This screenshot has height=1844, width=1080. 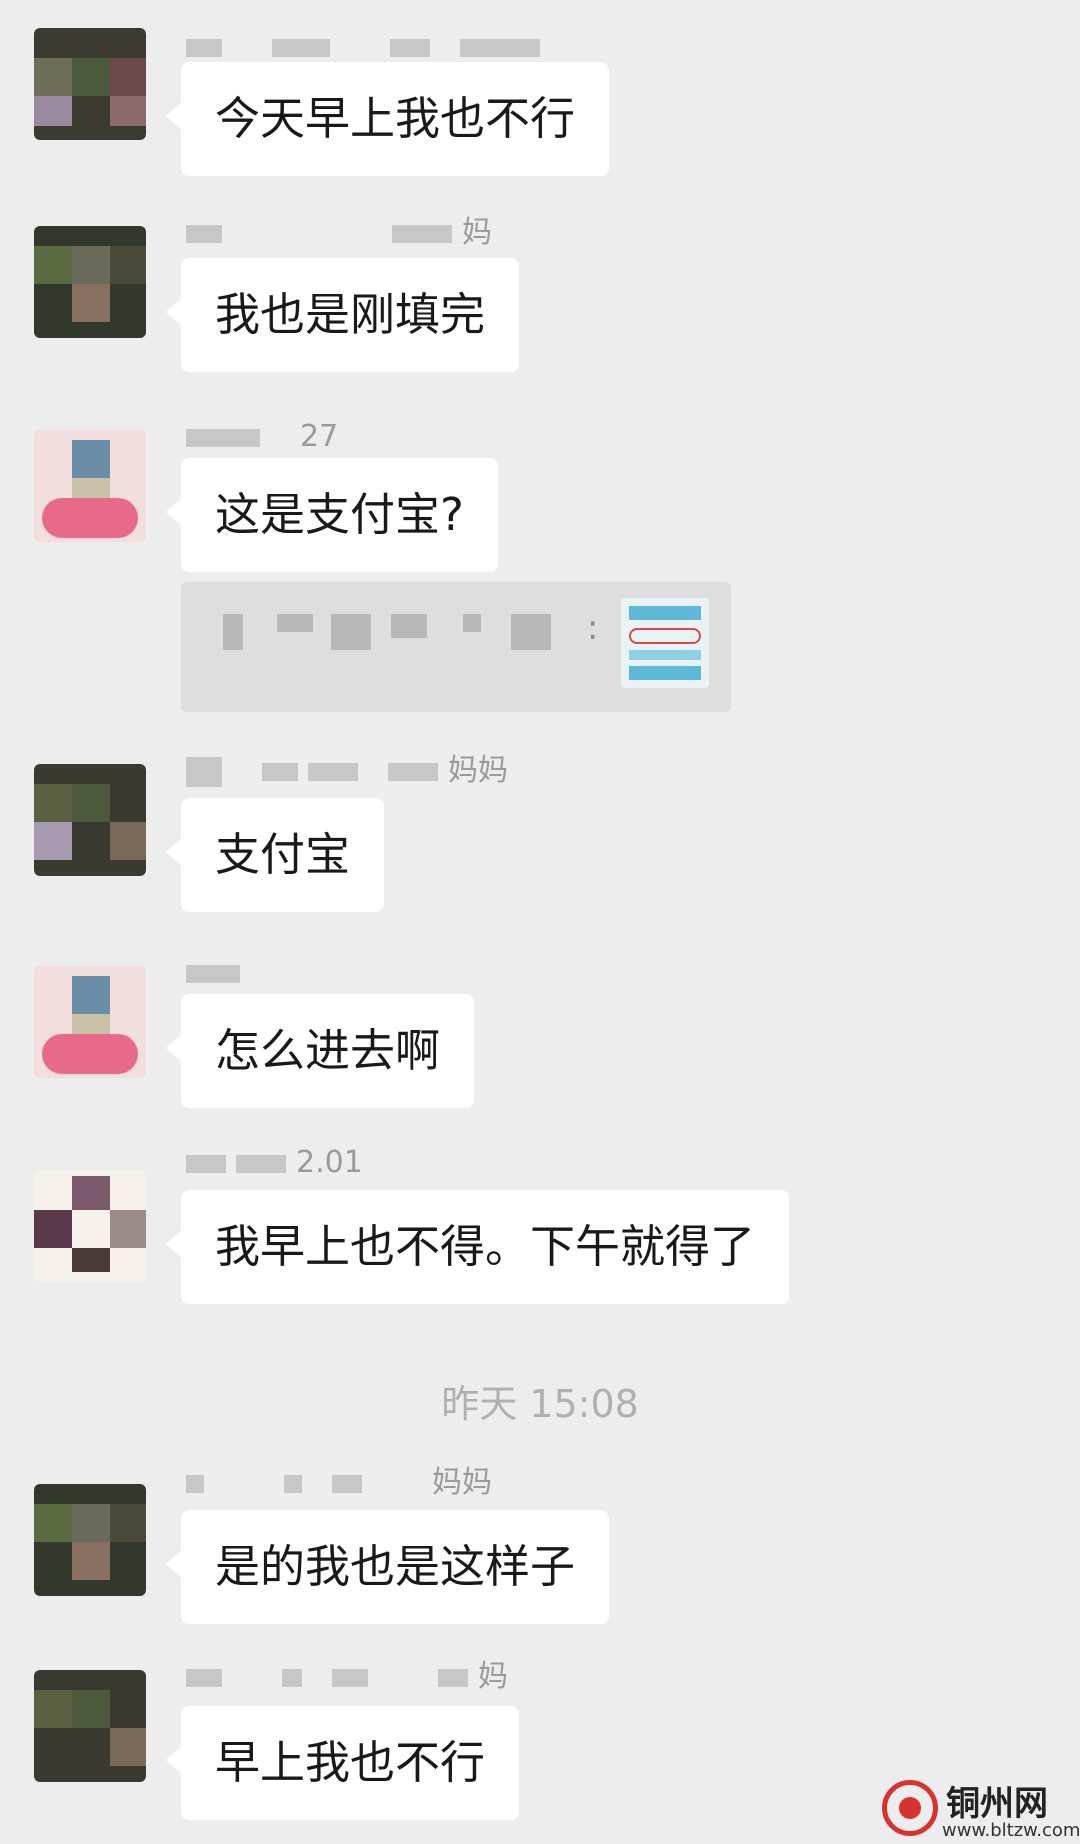 I want to click on sender-name: 27, so click(x=262, y=437).